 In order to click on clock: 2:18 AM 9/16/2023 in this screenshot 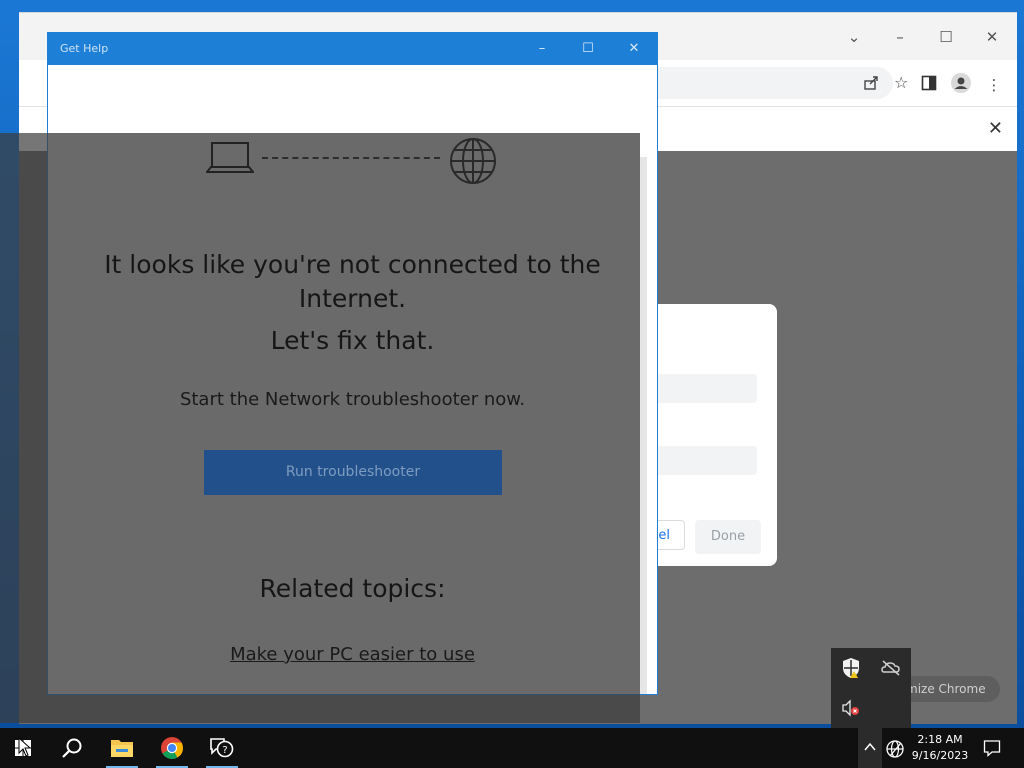, I will do `click(940, 748)`.